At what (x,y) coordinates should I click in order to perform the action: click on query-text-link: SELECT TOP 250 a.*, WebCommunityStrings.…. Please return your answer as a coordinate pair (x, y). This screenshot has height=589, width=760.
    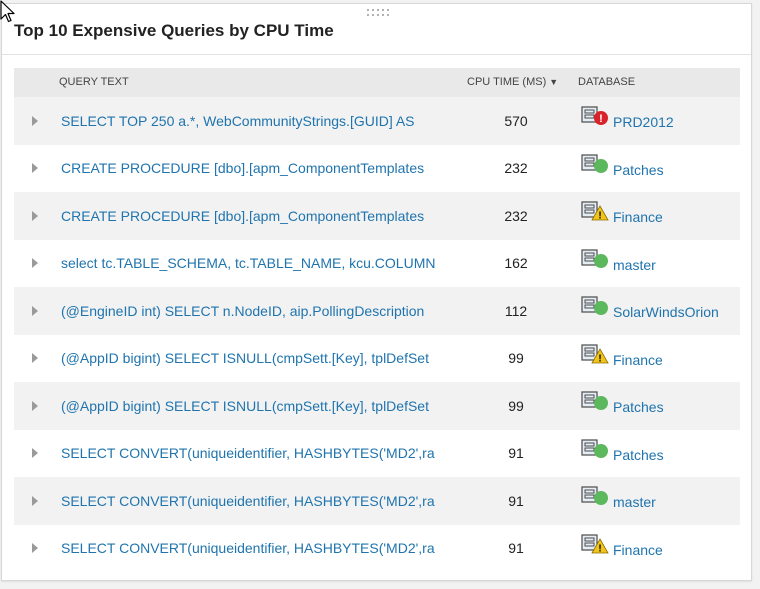
    Looking at the image, I should click on (238, 121).